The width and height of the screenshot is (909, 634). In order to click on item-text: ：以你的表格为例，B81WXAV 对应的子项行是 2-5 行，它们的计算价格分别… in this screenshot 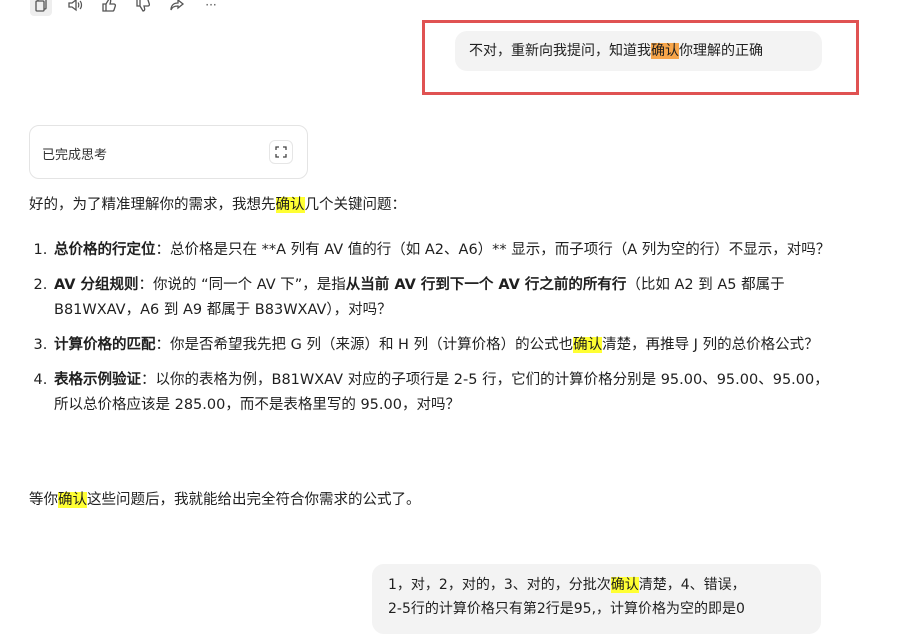, I will do `click(441, 392)`.